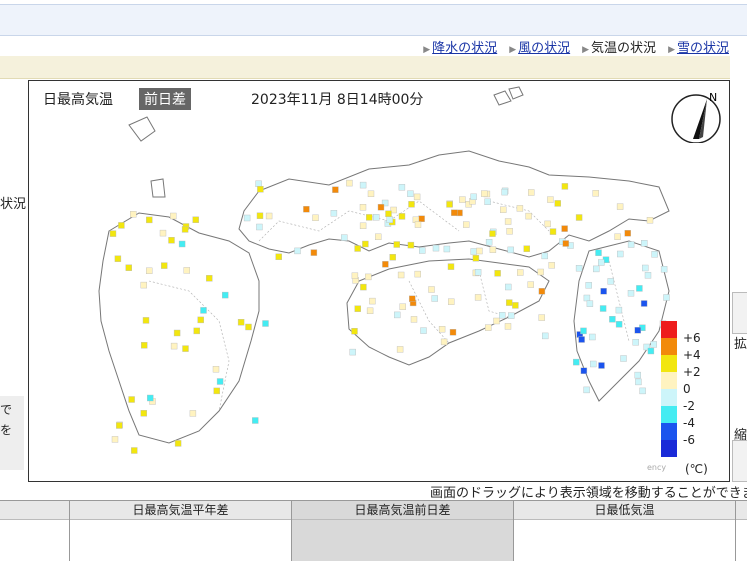 This screenshot has height=561, width=747. I want to click on nav-item-wind: ▶ 風の状況, so click(539, 46).